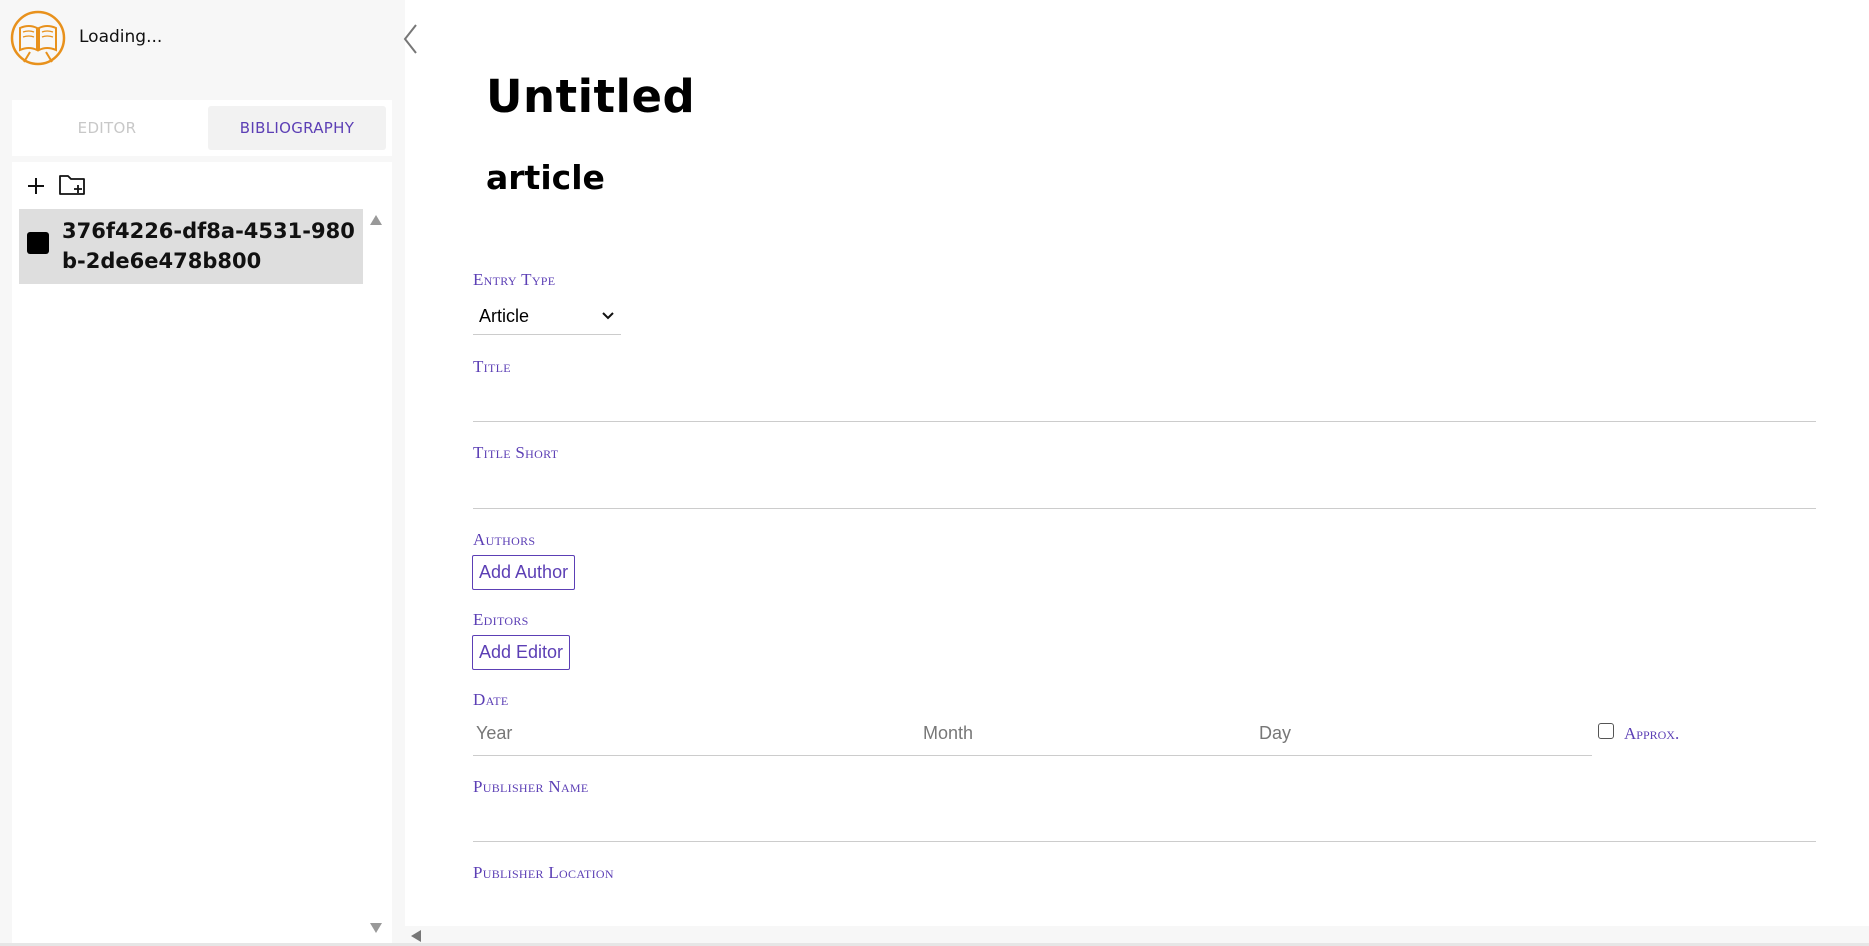 The image size is (1869, 946). What do you see at coordinates (73, 185) in the screenshot?
I see `folder-plus-icon` at bounding box center [73, 185].